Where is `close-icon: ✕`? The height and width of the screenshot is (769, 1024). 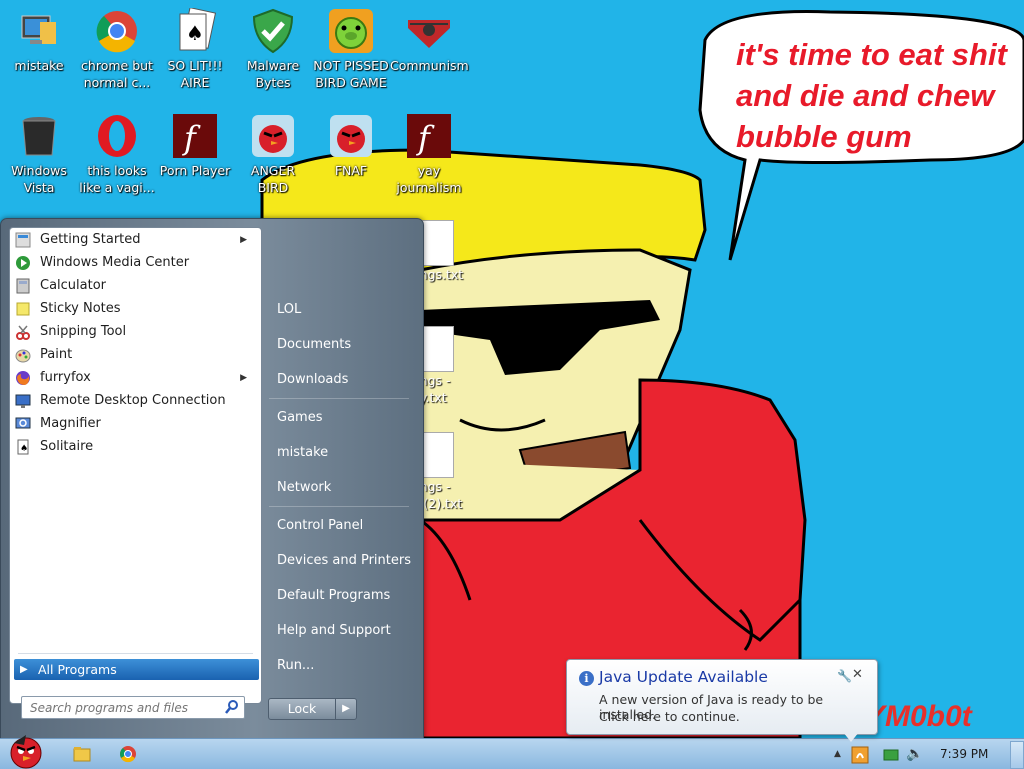 close-icon: ✕ is located at coordinates (857, 674).